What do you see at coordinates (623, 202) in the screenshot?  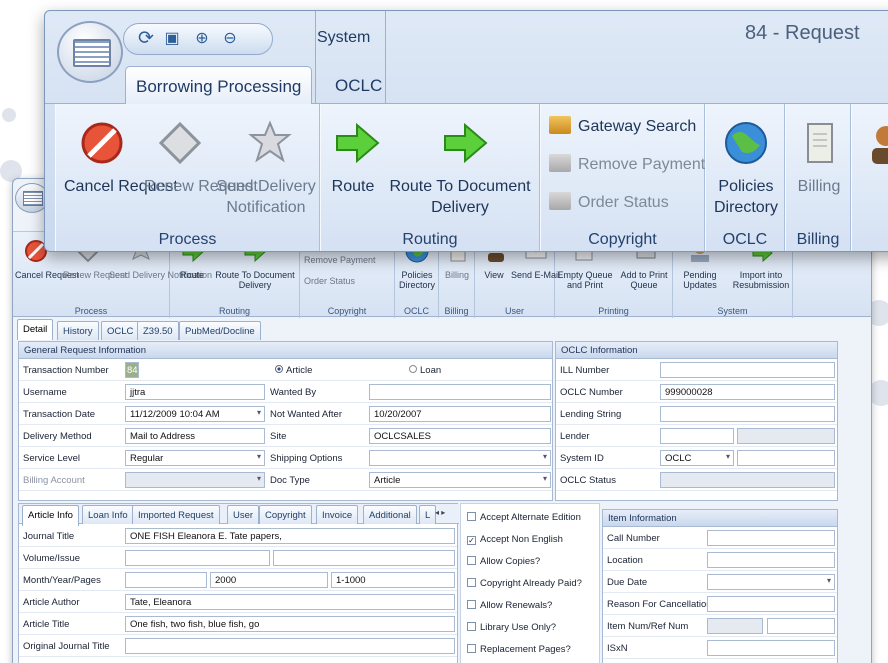 I see `button-label: Order Status` at bounding box center [623, 202].